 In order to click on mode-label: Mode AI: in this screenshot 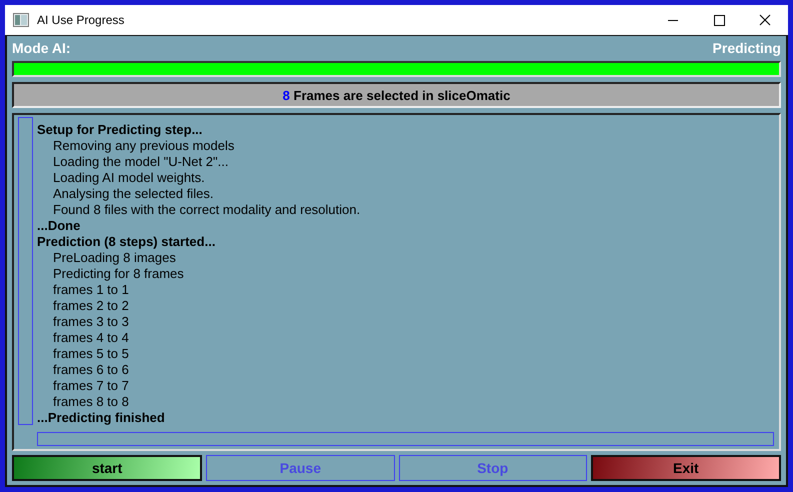, I will do `click(41, 48)`.